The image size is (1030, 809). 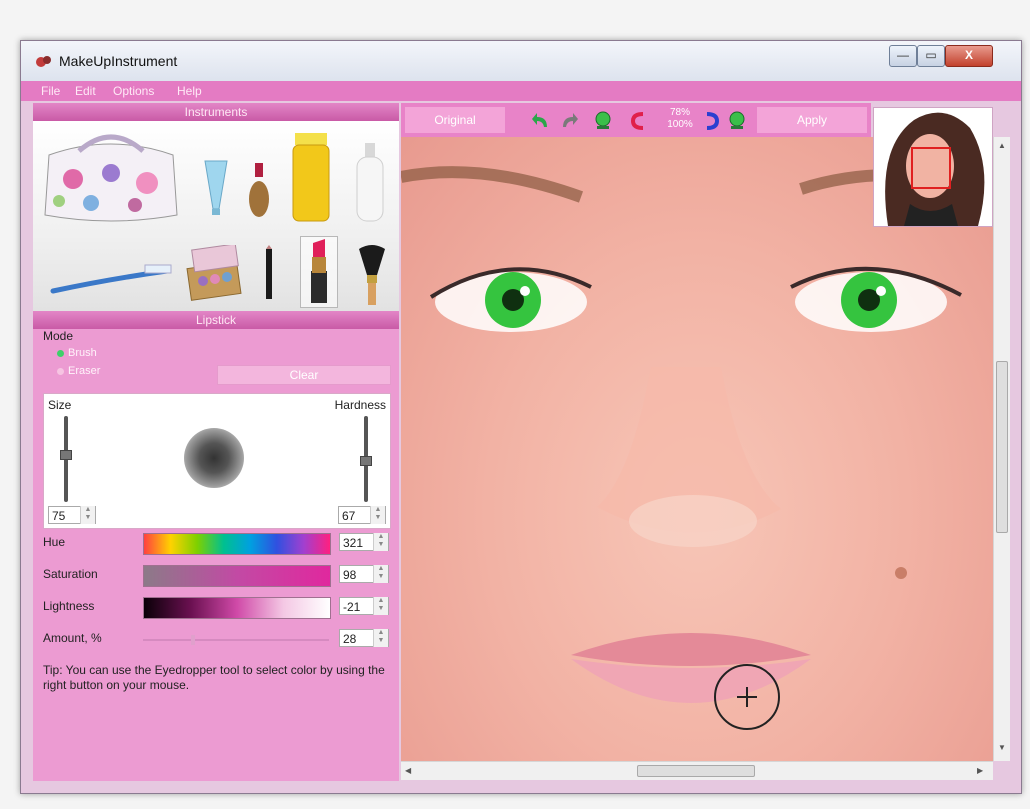 What do you see at coordinates (87, 515) in the screenshot?
I see `size-spinner-arrows: ▲ ▼` at bounding box center [87, 515].